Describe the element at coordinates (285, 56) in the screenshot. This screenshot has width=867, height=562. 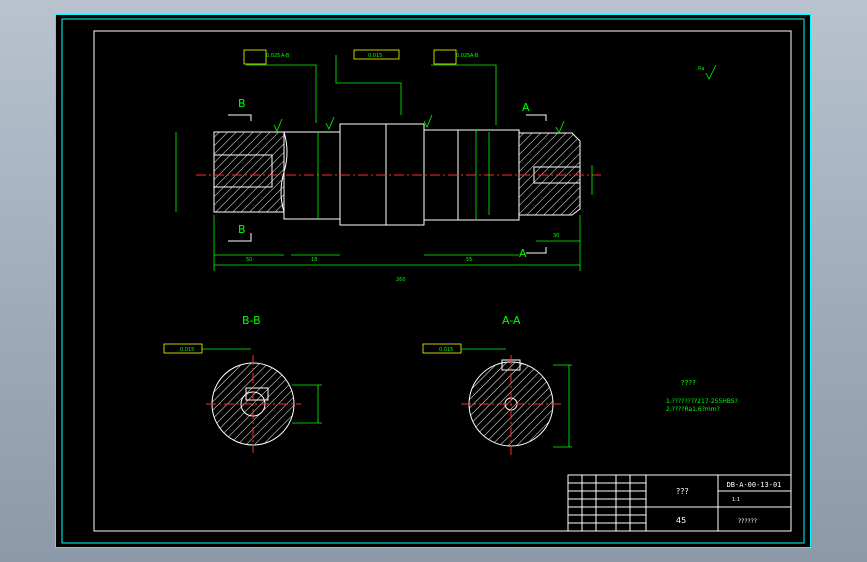
I see `left-sym-ref: A-B` at that location.